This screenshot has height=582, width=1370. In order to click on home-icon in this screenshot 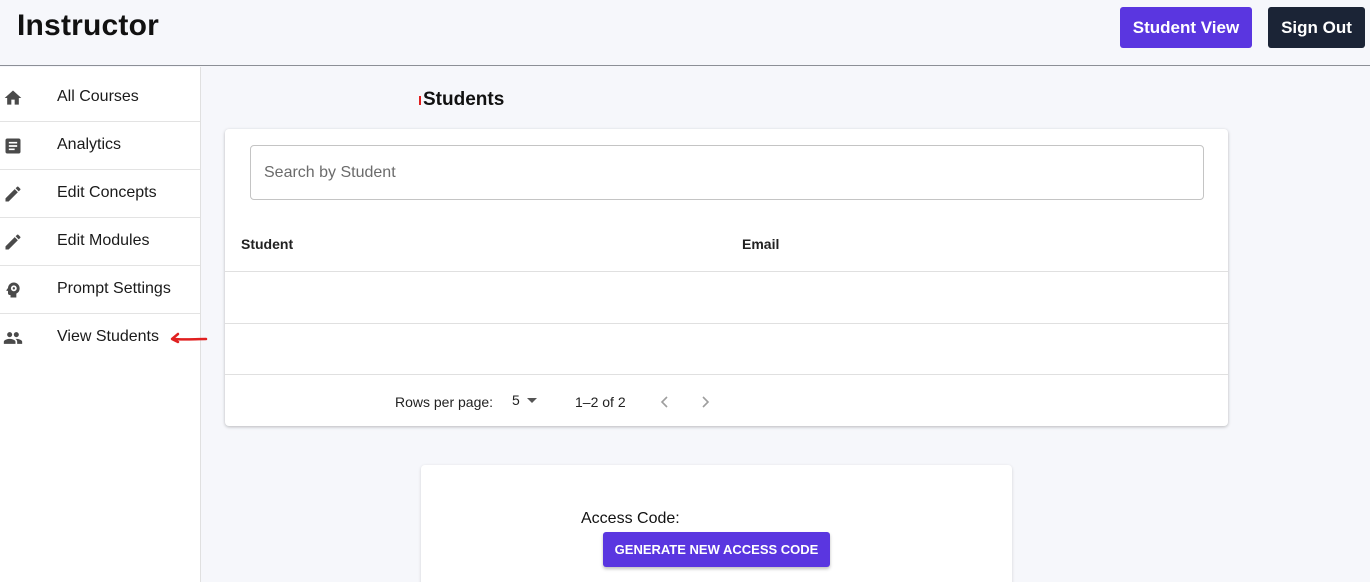, I will do `click(13, 97)`.